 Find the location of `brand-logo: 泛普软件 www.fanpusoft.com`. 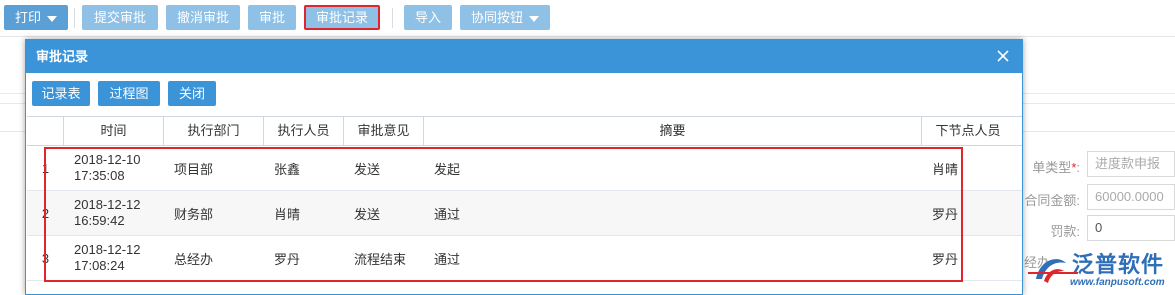

brand-logo: 泛普软件 www.fanpusoft.com is located at coordinates (1102, 271).